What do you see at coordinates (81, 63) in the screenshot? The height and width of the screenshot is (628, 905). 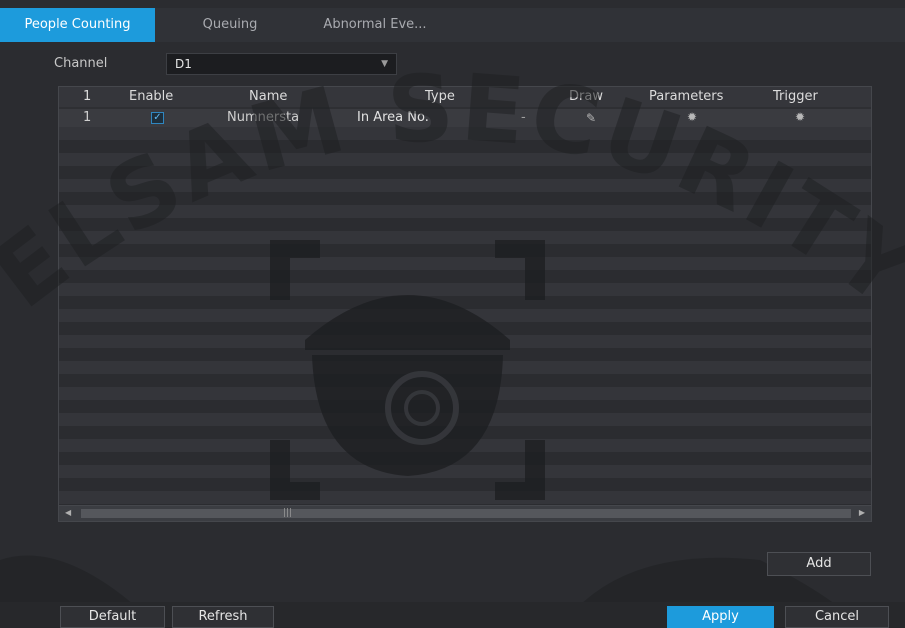 I see `channel-label: Channel` at bounding box center [81, 63].